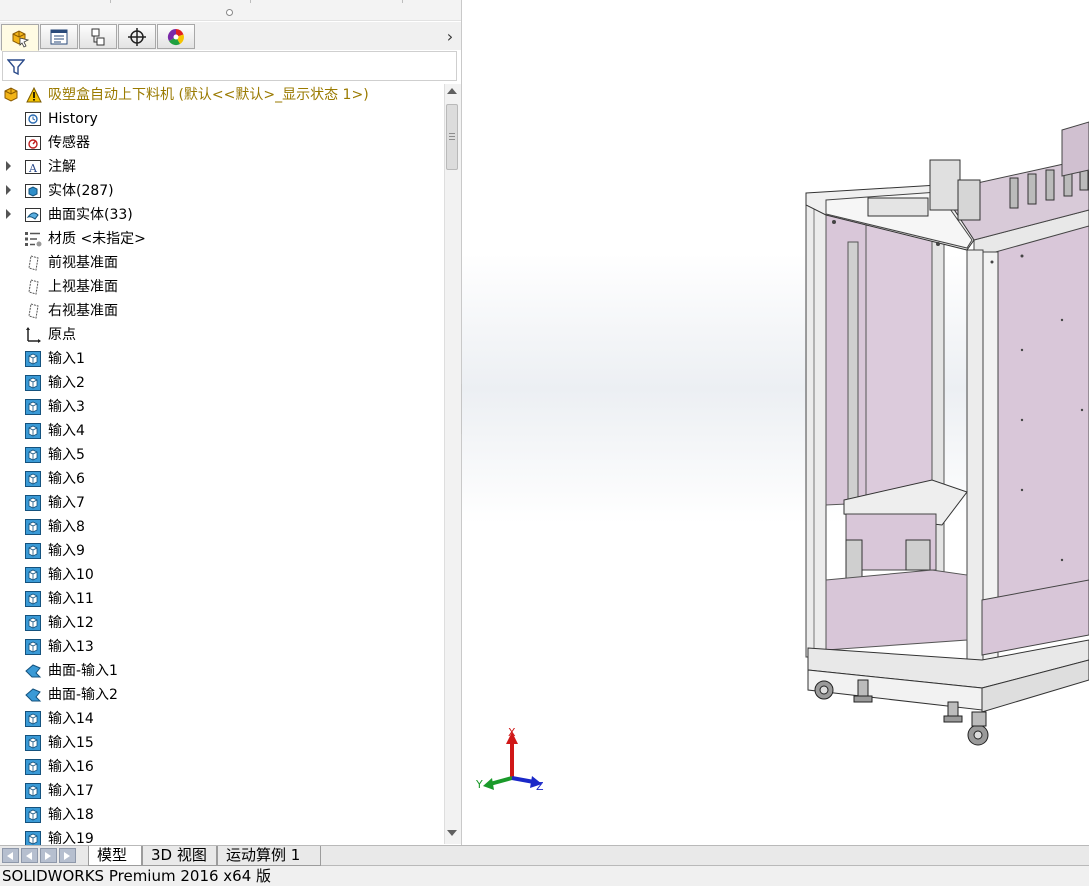 Image resolution: width=1089 pixels, height=886 pixels. I want to click on tree-item-label: 上视基准面, so click(83, 287).